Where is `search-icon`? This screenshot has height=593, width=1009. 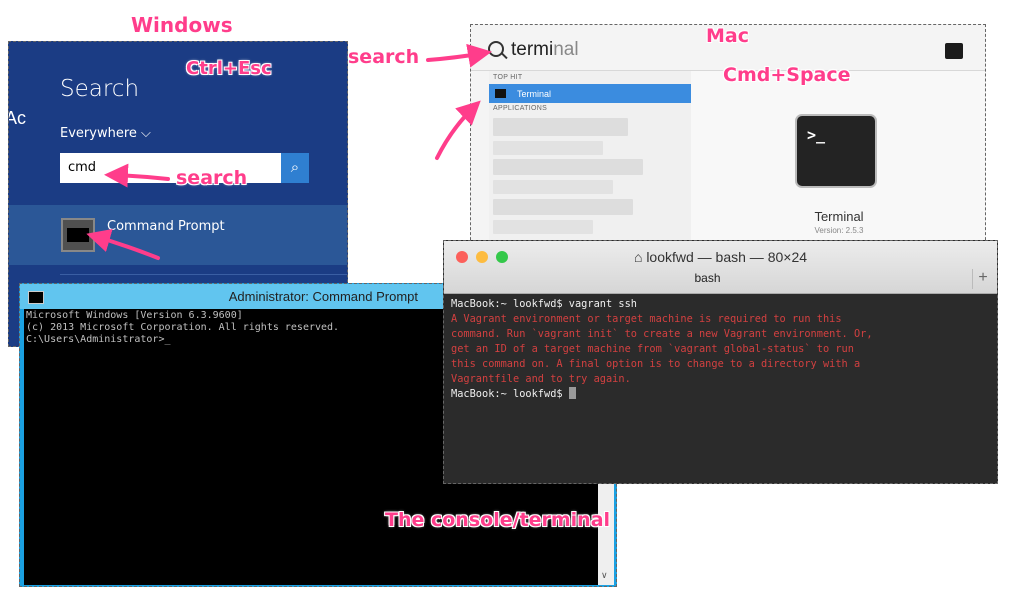 search-icon is located at coordinates (496, 49).